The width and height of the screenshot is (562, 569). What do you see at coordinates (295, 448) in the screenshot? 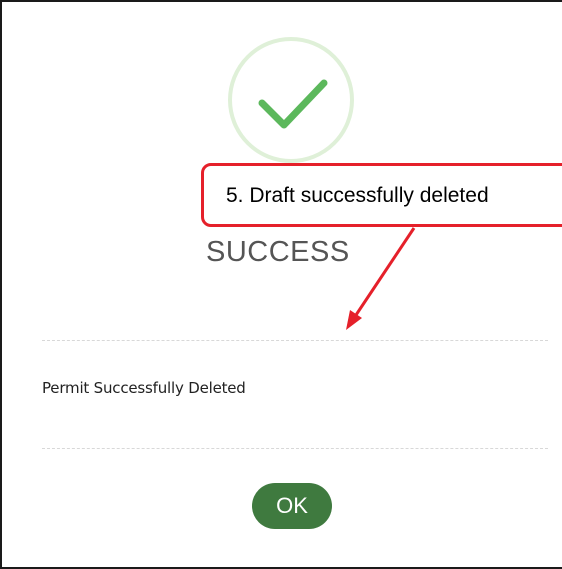
I see `divider-bottom` at bounding box center [295, 448].